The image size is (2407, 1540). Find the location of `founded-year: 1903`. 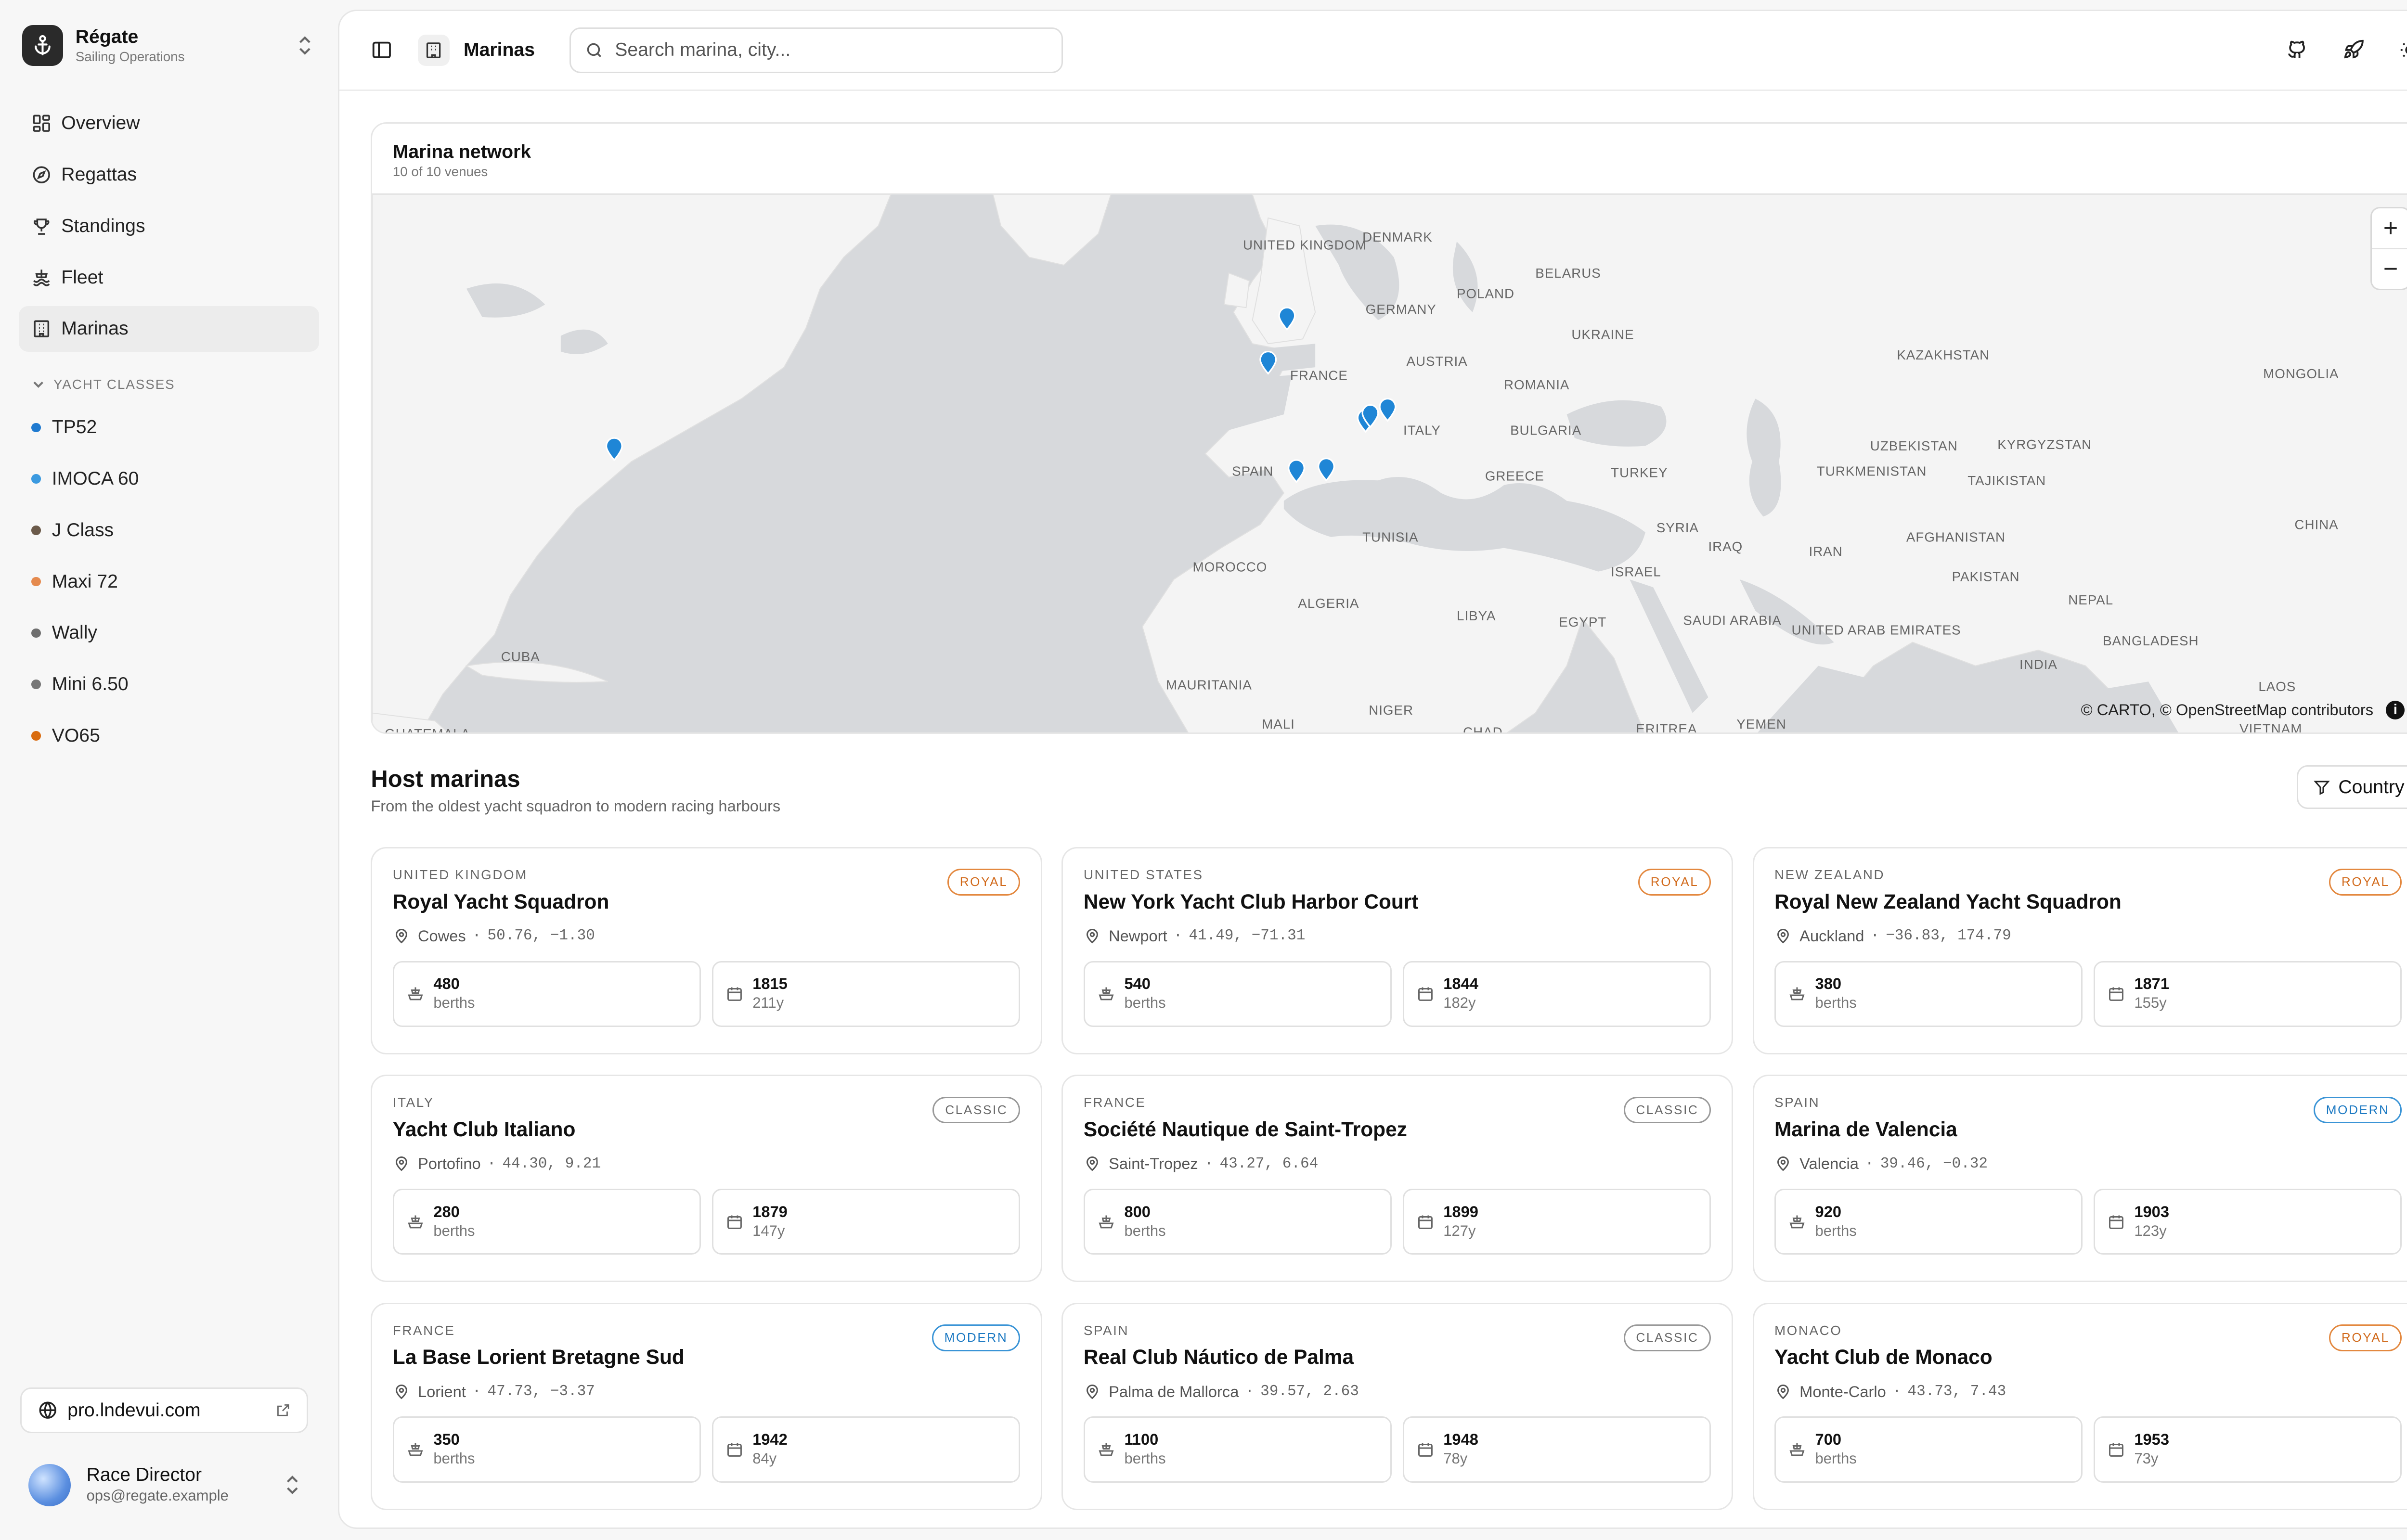

founded-year: 1903 is located at coordinates (2151, 1211).